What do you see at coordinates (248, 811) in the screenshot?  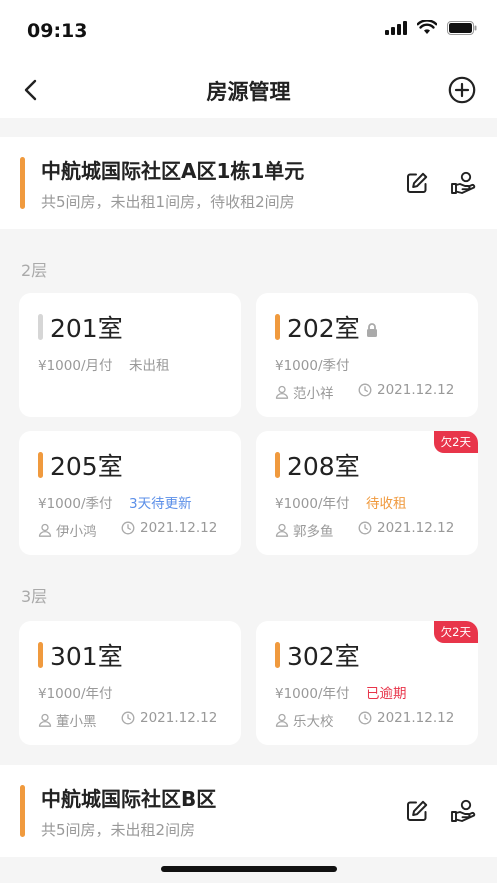 I see `building-card: 中航城国际社区B区 共5间房，未出租2间房` at bounding box center [248, 811].